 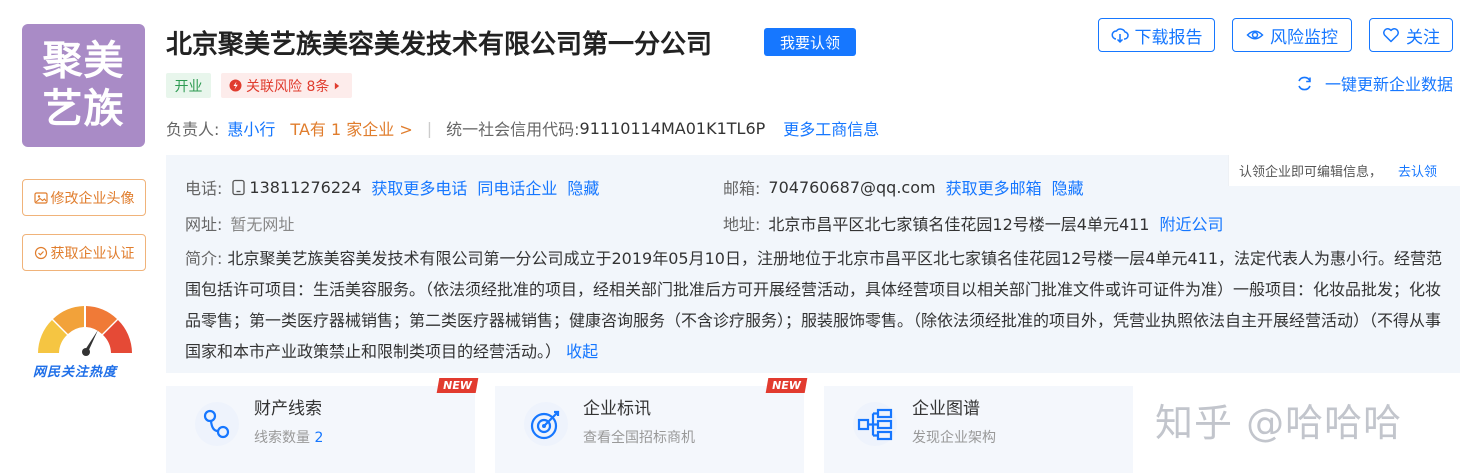 I want to click on email-row: 邮箱: 704760687@qq.com 获取更多邮箱 隐藏, so click(x=903, y=187).